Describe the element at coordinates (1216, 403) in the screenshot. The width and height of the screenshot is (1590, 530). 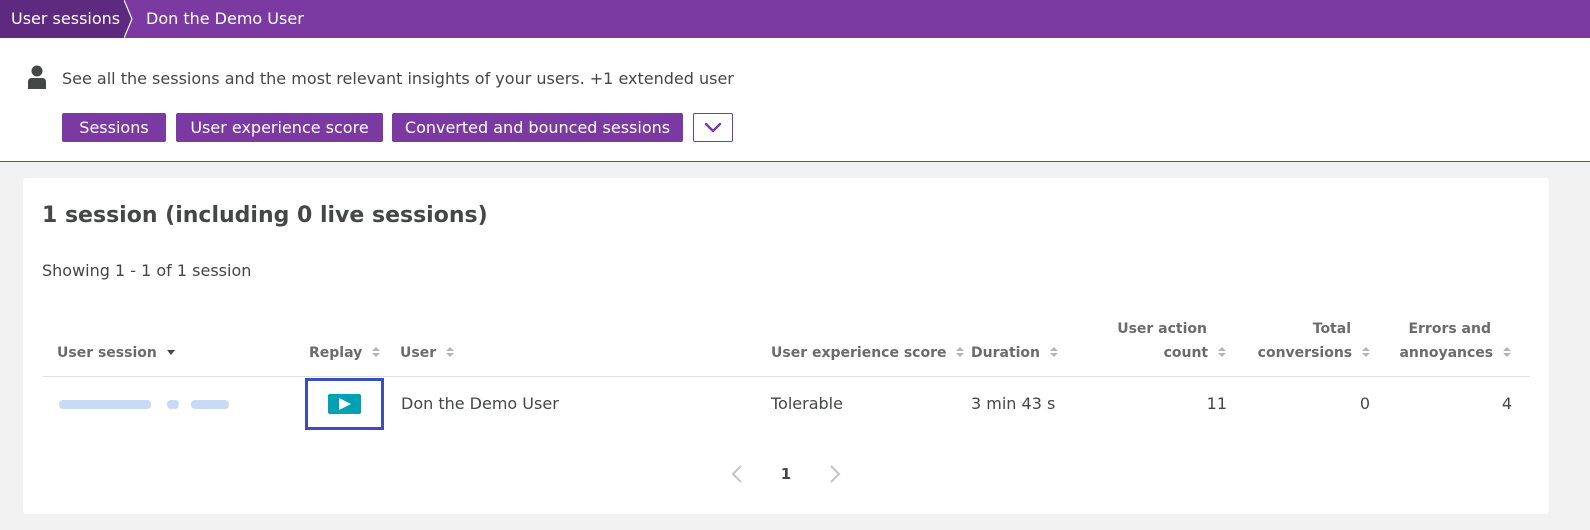
I see `row-user-action-count: 11` at that location.